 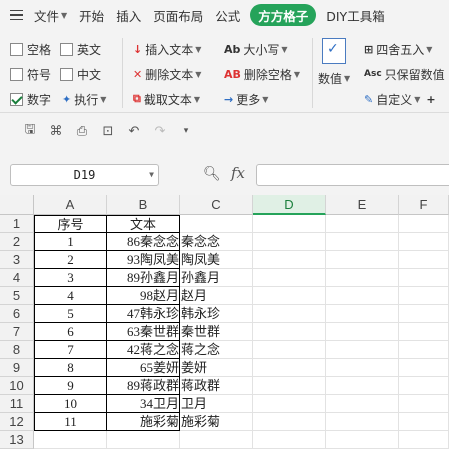 What do you see at coordinates (84, 99) in the screenshot?
I see `execute-button: ✦ 执行 ▼` at bounding box center [84, 99].